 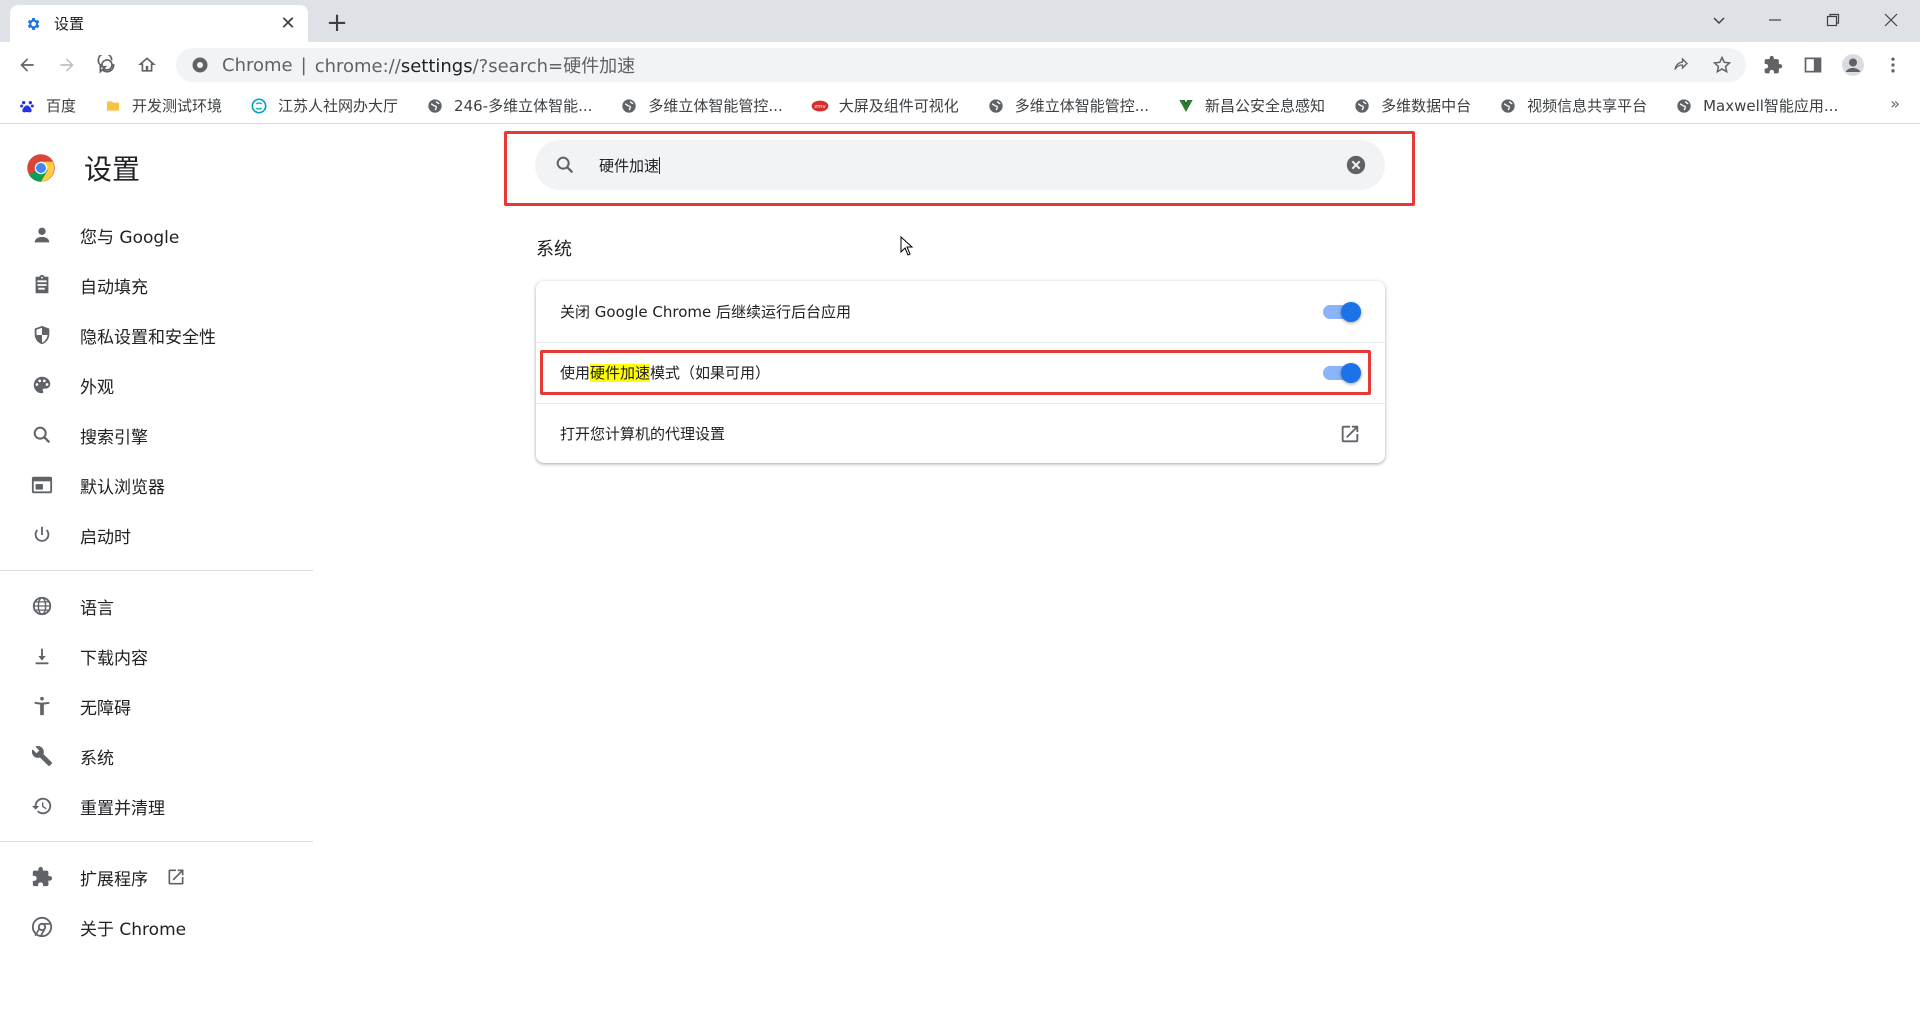 I want to click on clipboard-icon, so click(x=42, y=285).